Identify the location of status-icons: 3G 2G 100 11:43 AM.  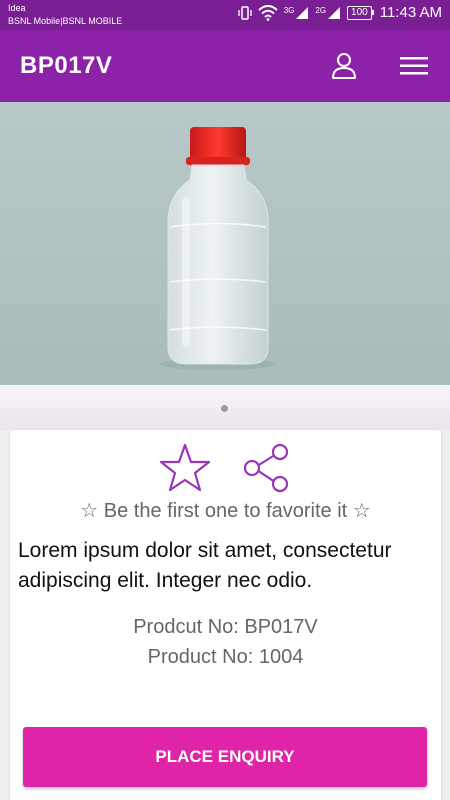
(340, 12).